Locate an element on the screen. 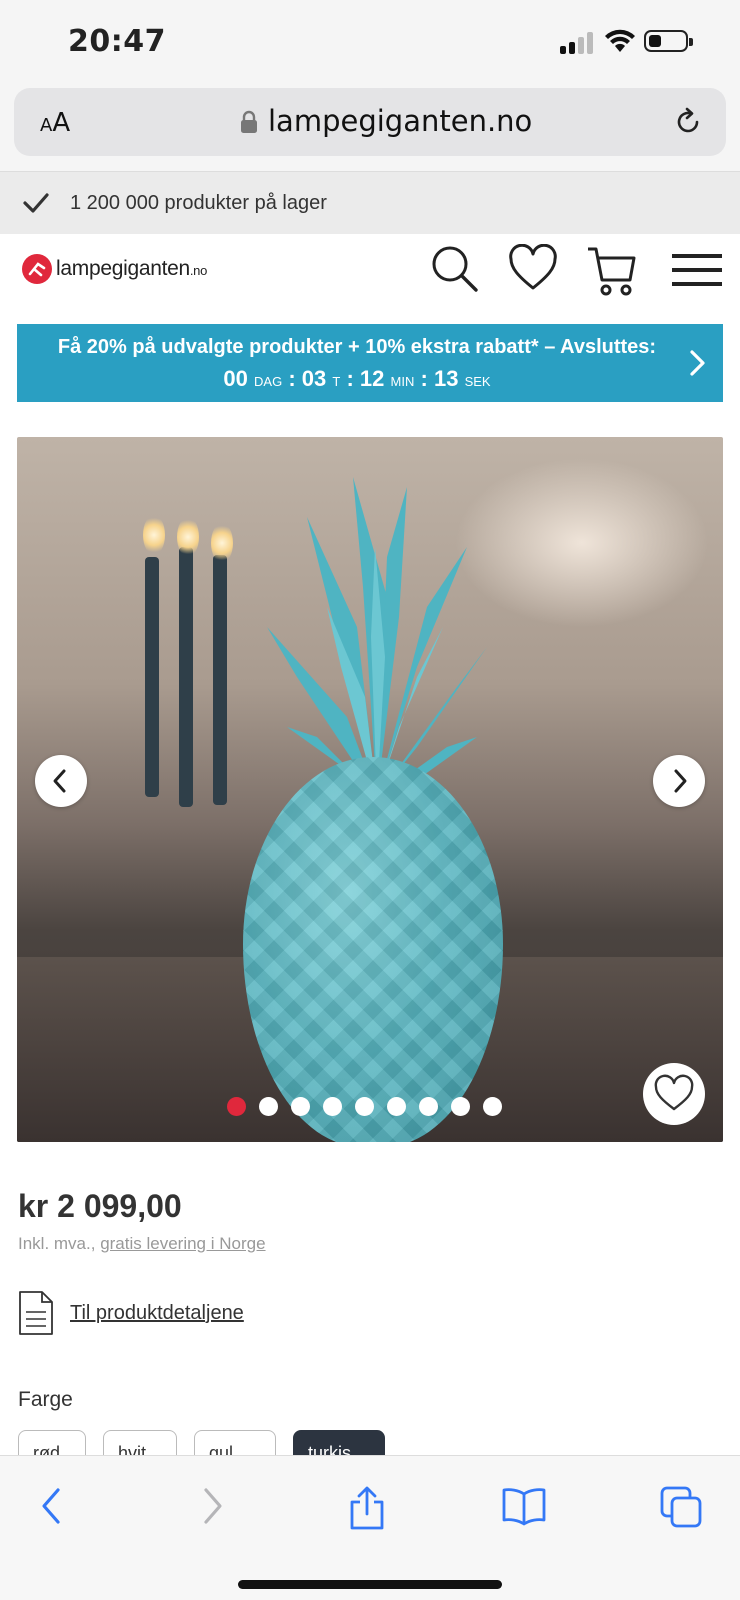  browser-address-area: AA lampegiganten.no is located at coordinates (370, 127).